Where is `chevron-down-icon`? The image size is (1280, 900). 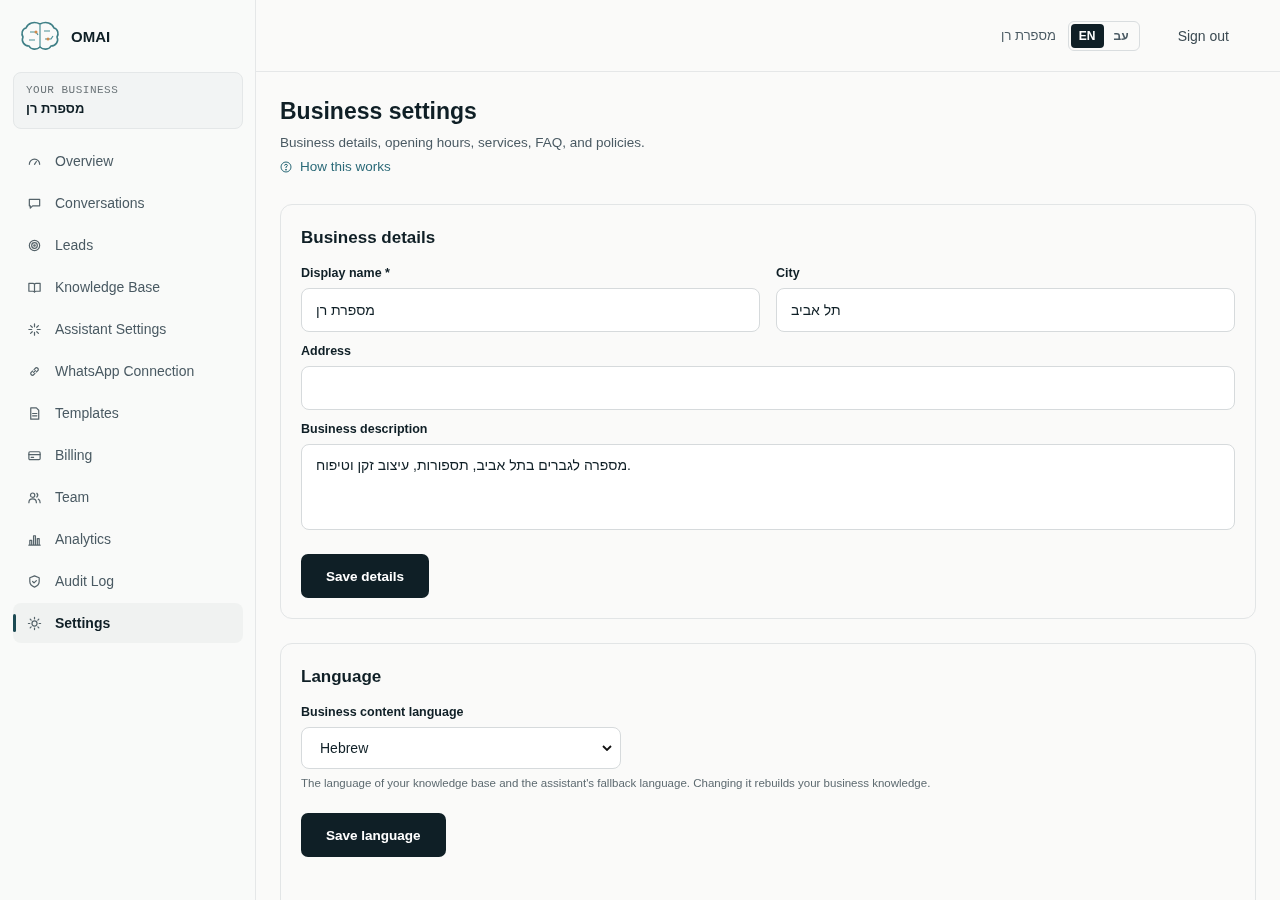
chevron-down-icon is located at coordinates (607, 748).